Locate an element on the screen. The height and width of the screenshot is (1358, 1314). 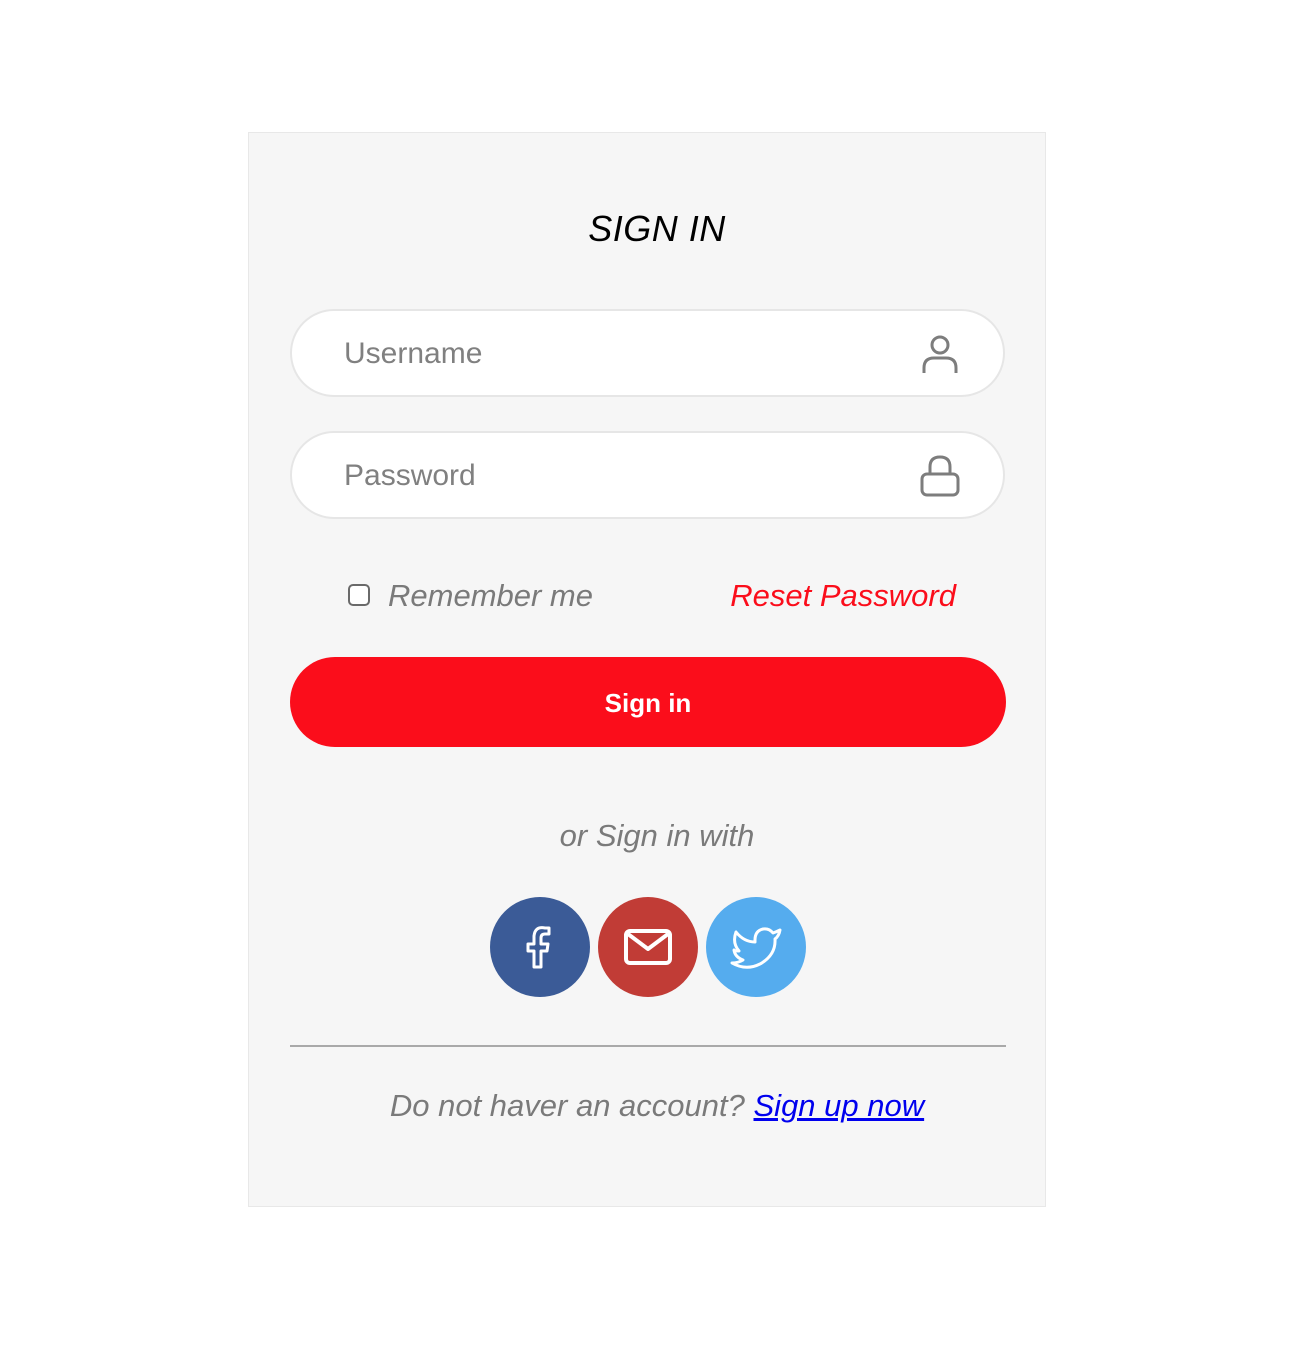
sign-in-button: Sign in is located at coordinates (648, 702).